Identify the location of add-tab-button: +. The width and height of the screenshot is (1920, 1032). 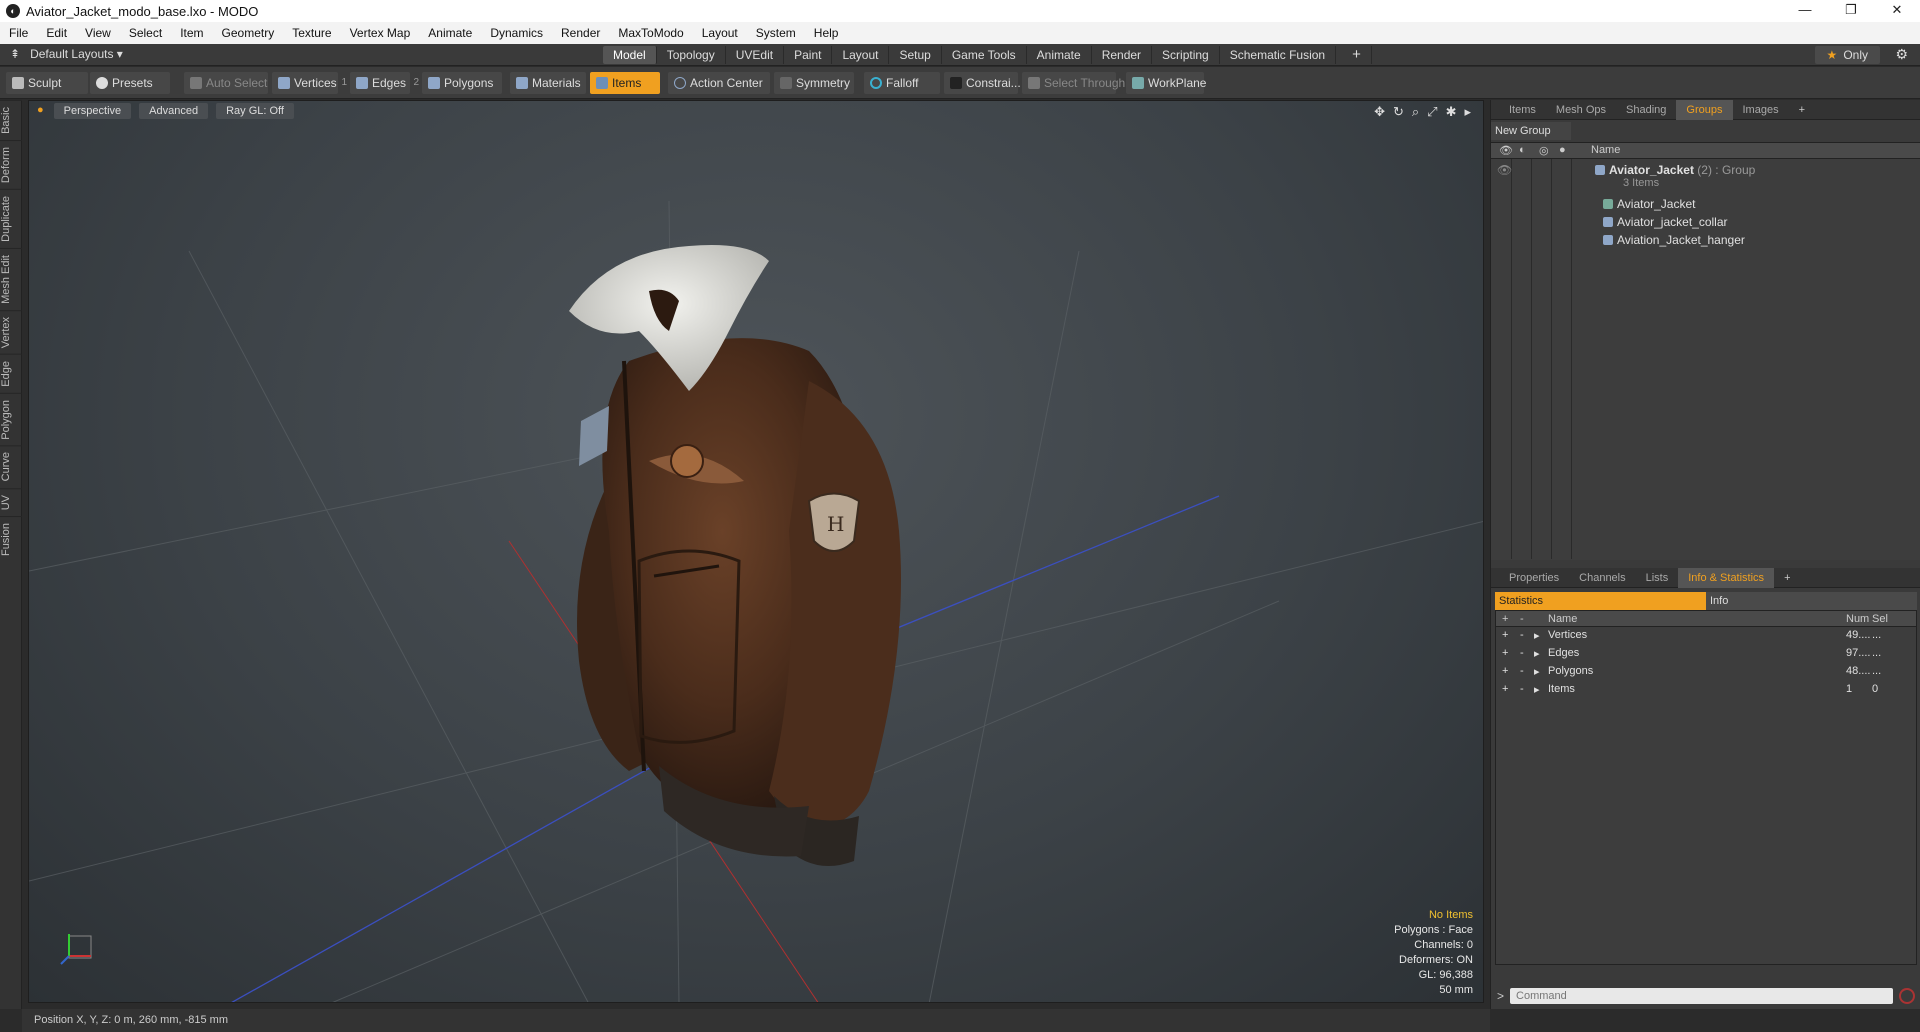
(1357, 55).